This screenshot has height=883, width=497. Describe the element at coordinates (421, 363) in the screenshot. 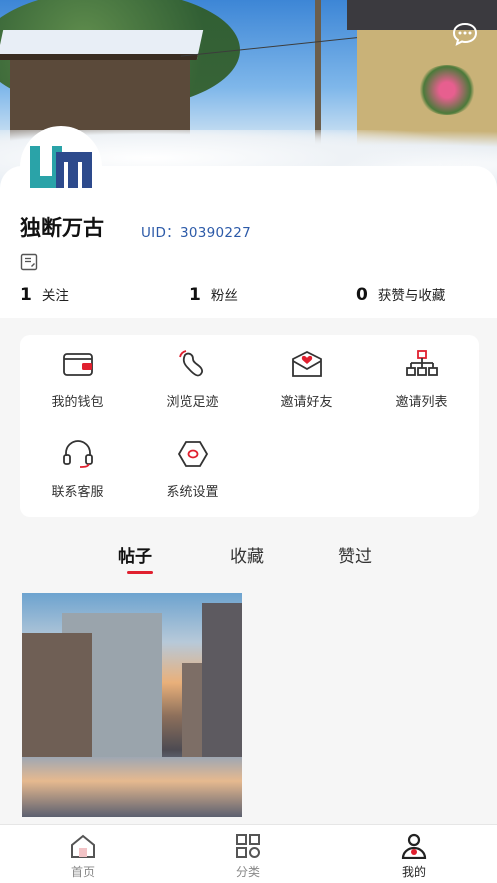

I see `org-chart-icon` at that location.